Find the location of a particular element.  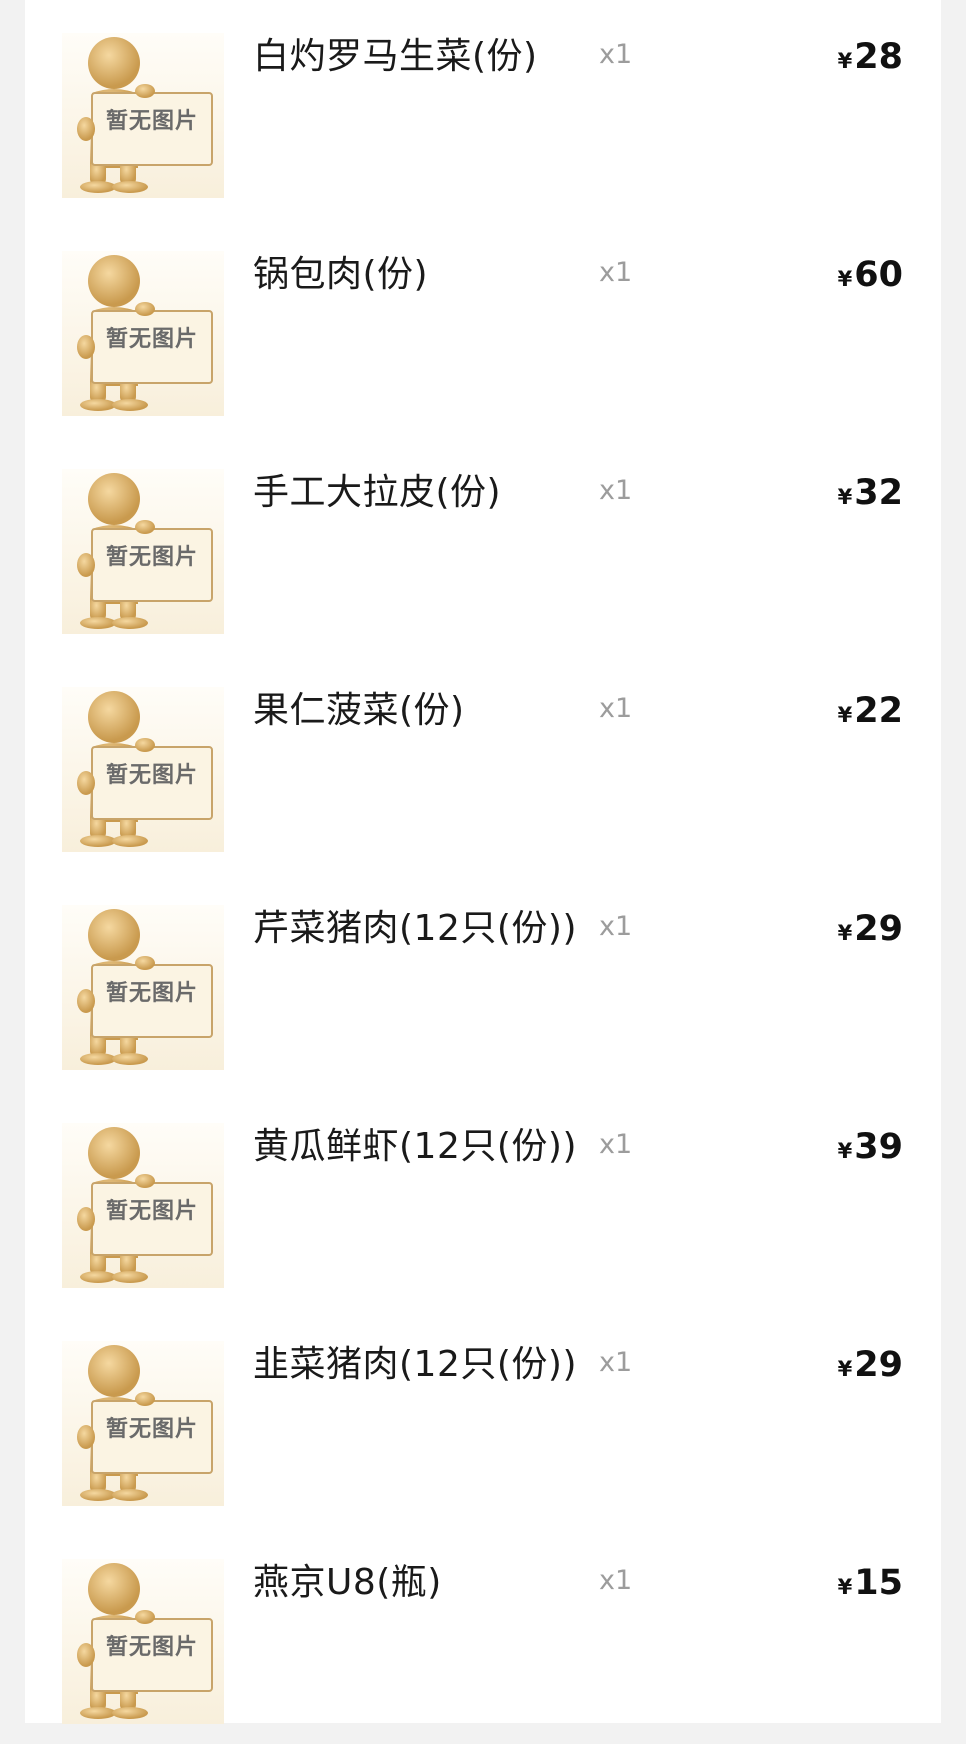

order-item: 暂无图片 白灼罗马生菜(份) x1 ¥28 is located at coordinates (483, 109).